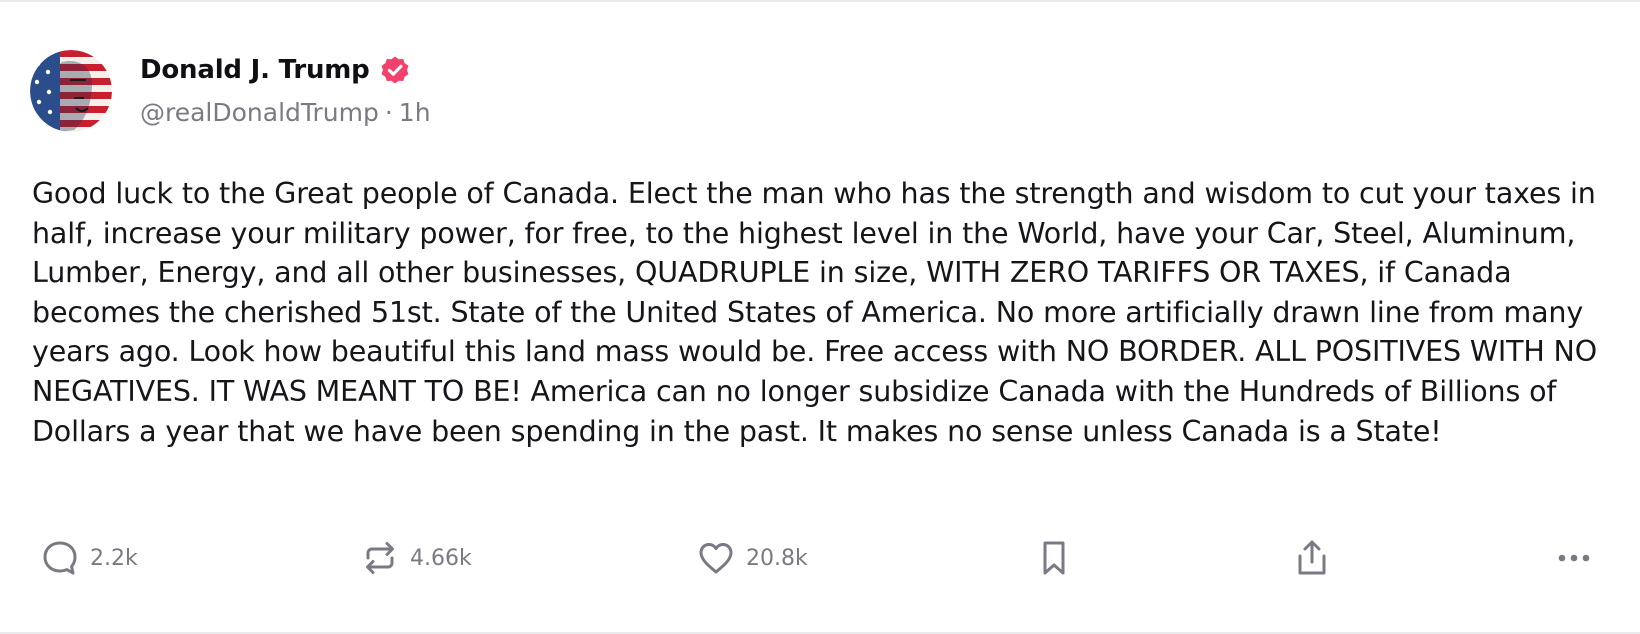 The height and width of the screenshot is (634, 1640). What do you see at coordinates (114, 558) in the screenshot?
I see `reply-count: 2.2k` at bounding box center [114, 558].